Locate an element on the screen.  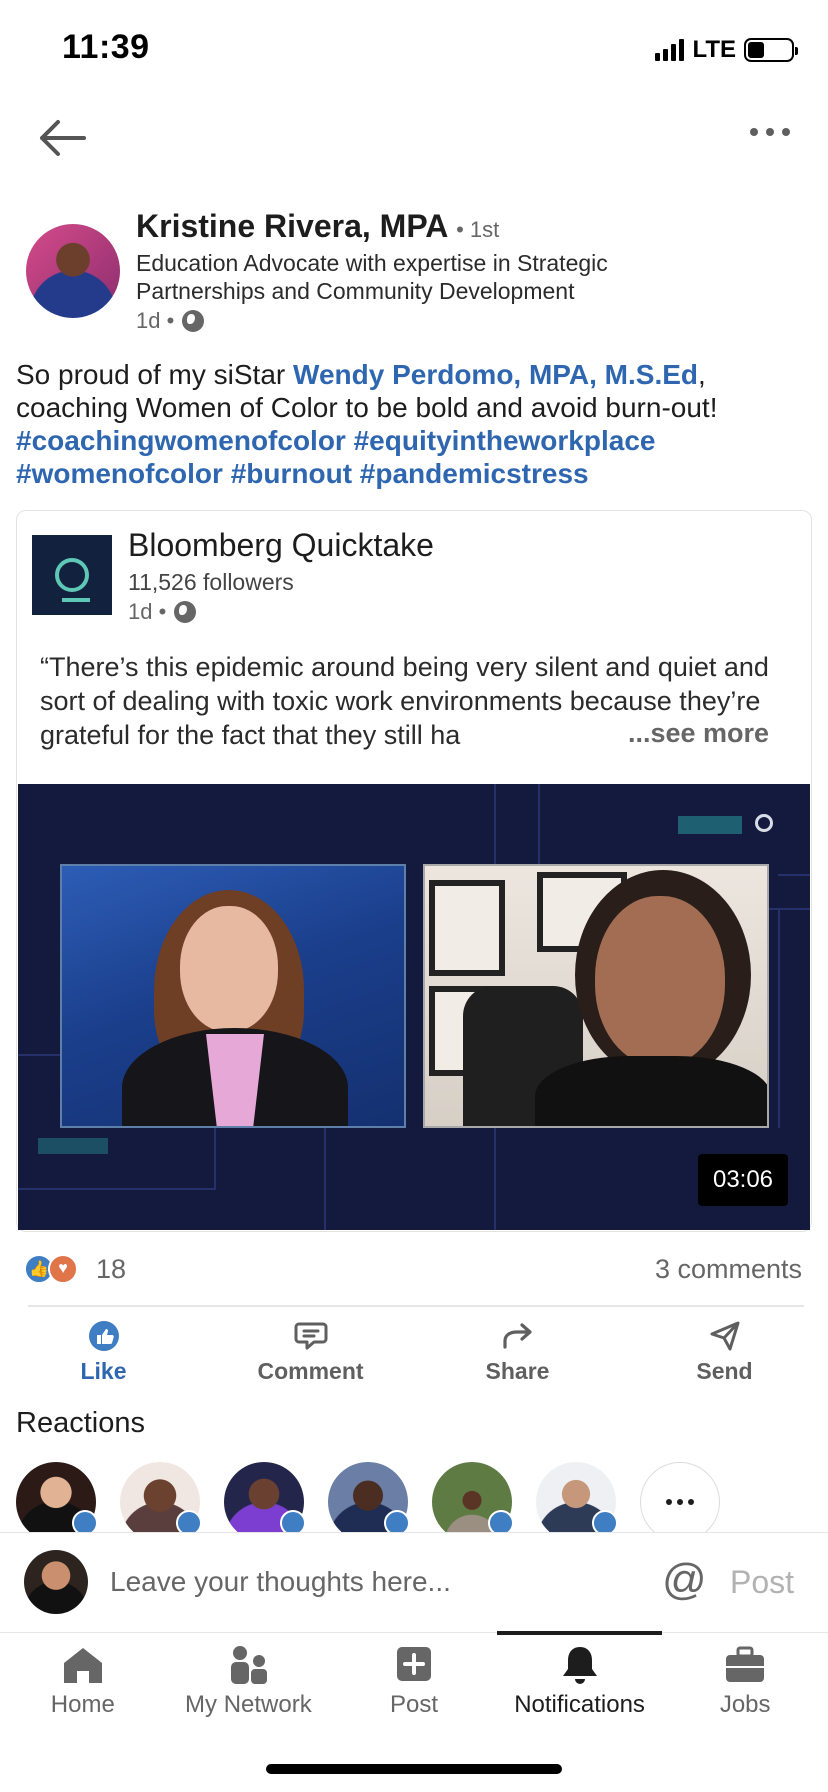
hashtag-link: #pandemicstress is located at coordinates (474, 473).